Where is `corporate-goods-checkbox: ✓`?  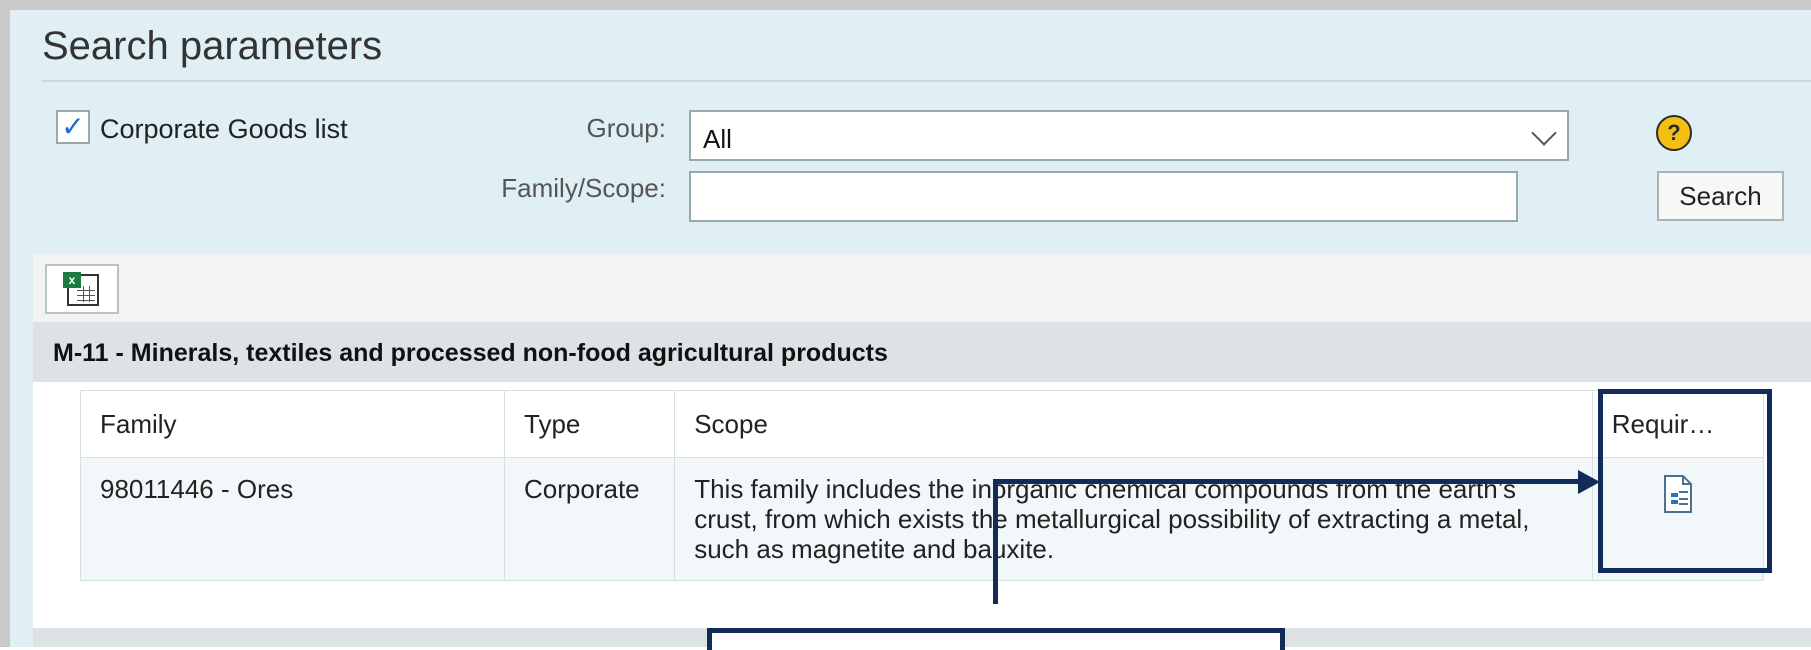 corporate-goods-checkbox: ✓ is located at coordinates (73, 127).